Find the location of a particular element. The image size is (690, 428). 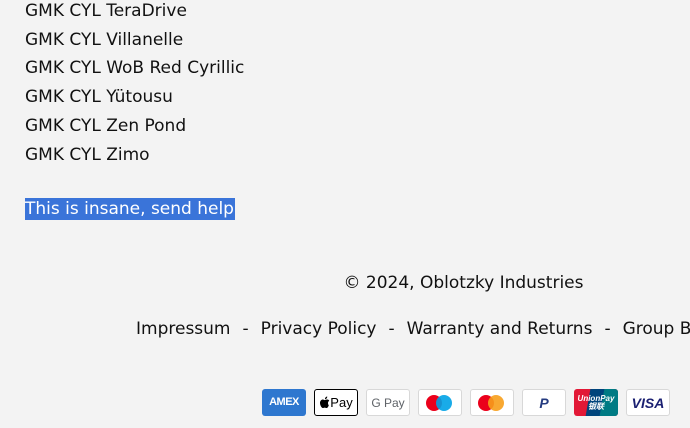

list-item: GMK CYL TeraDrive is located at coordinates (106, 11).